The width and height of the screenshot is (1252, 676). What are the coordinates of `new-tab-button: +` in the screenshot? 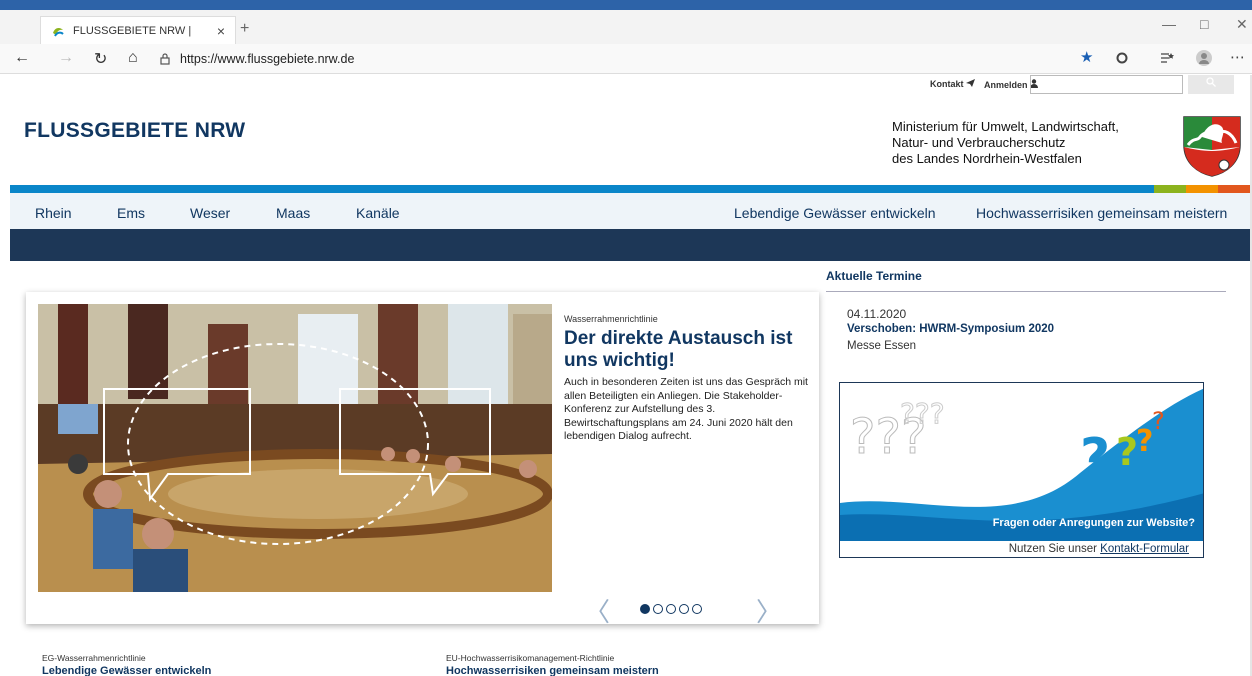 It's located at (244, 29).